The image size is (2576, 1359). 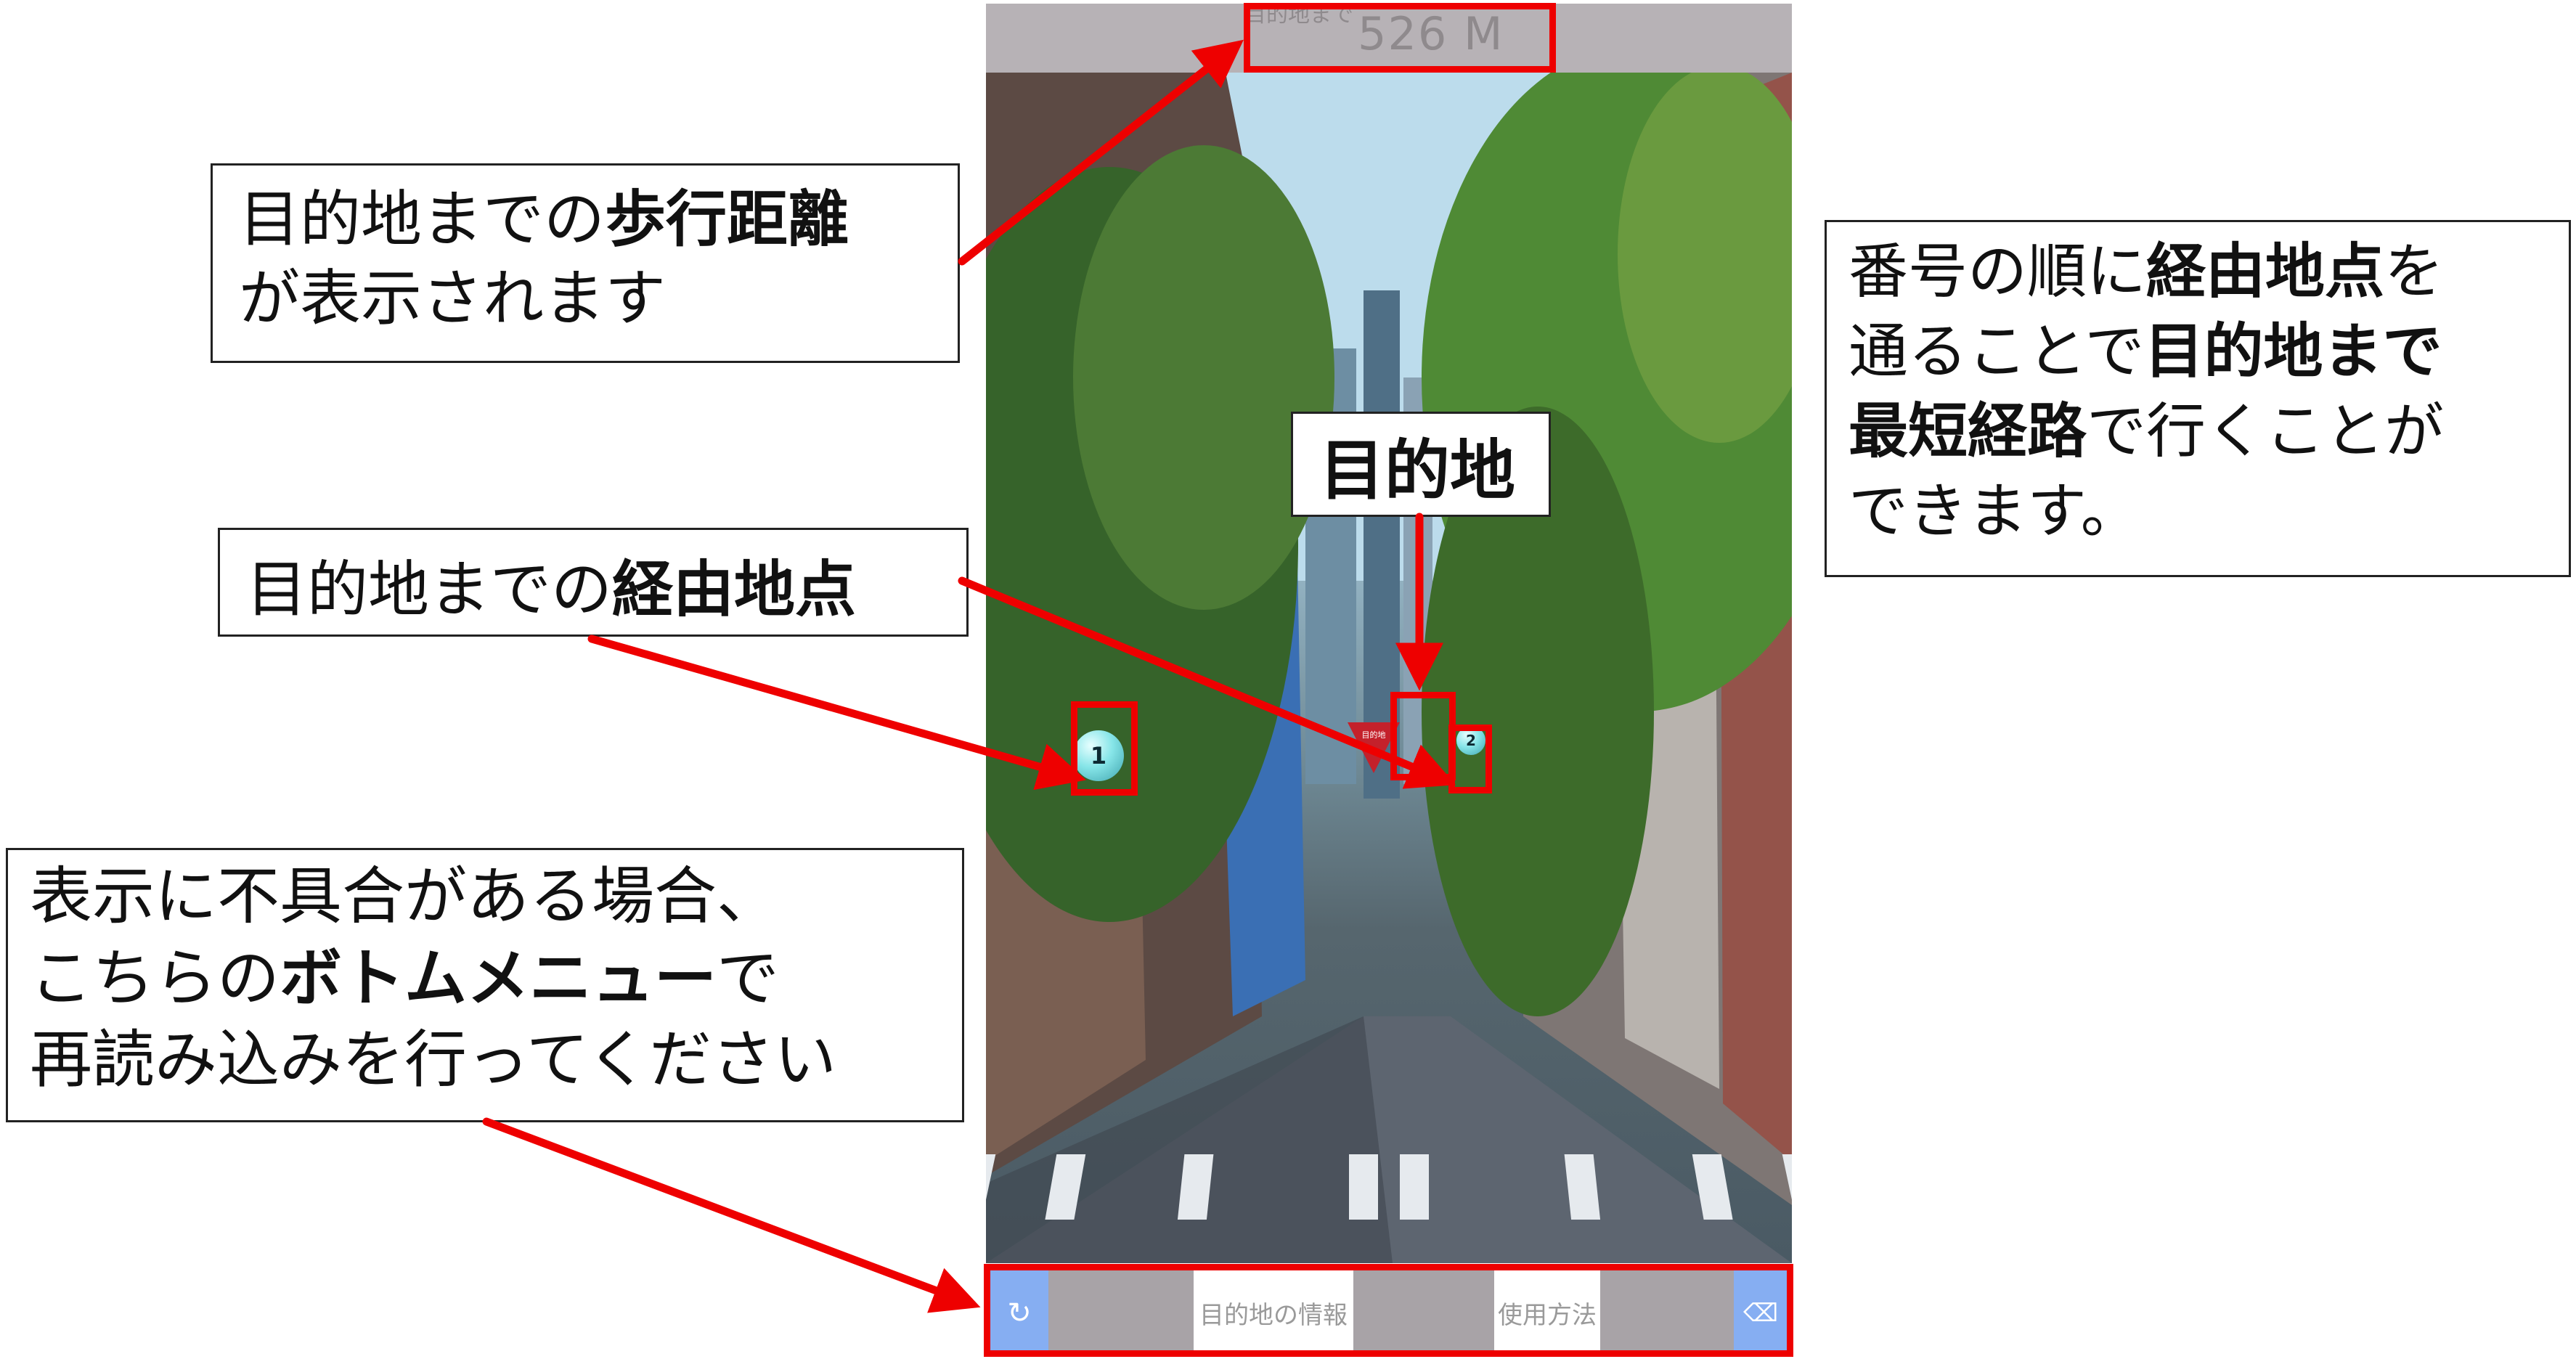 What do you see at coordinates (2414, 271) in the screenshot?
I see `callout-text: を` at bounding box center [2414, 271].